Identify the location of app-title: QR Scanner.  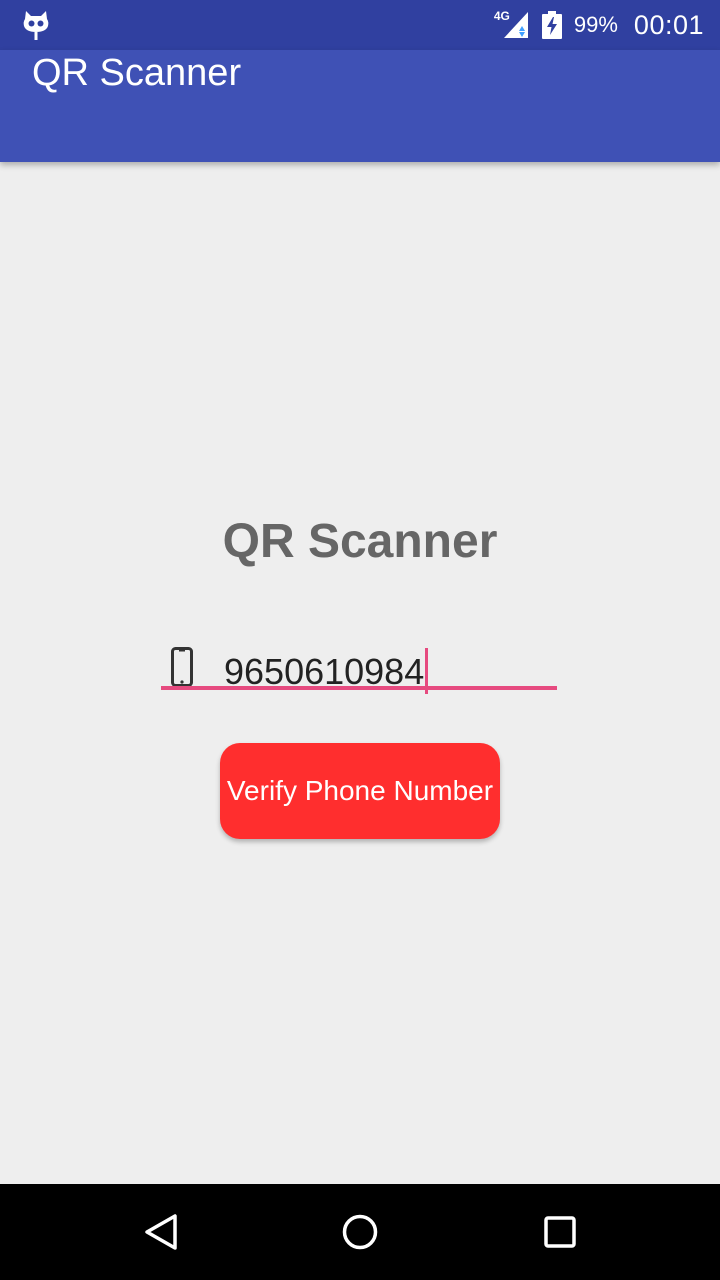
(137, 73).